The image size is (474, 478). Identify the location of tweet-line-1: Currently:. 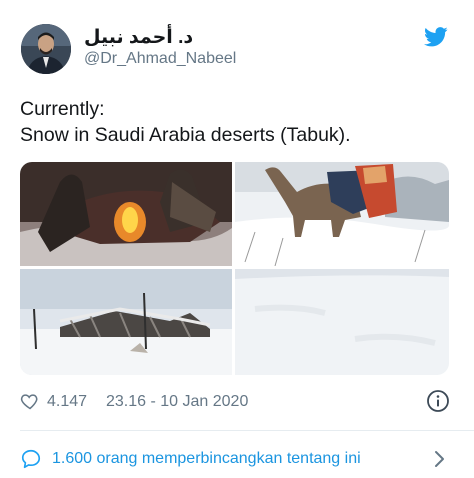
(62, 109).